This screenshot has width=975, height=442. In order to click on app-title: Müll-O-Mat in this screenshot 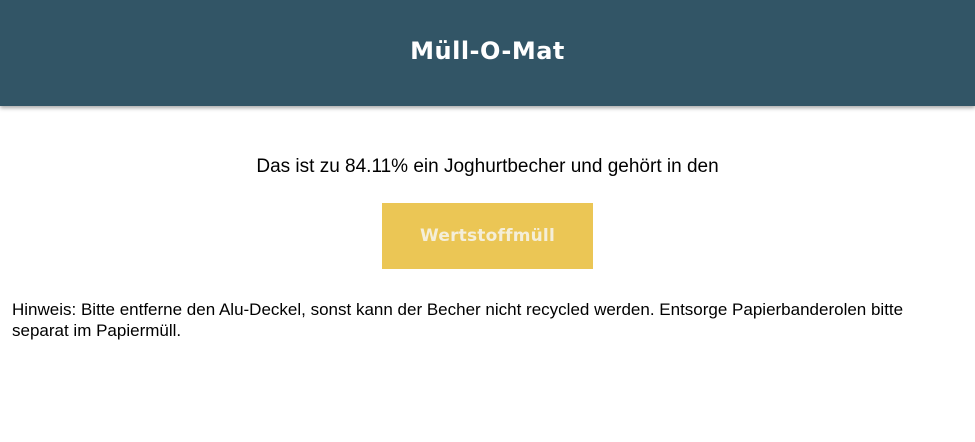, I will do `click(487, 51)`.